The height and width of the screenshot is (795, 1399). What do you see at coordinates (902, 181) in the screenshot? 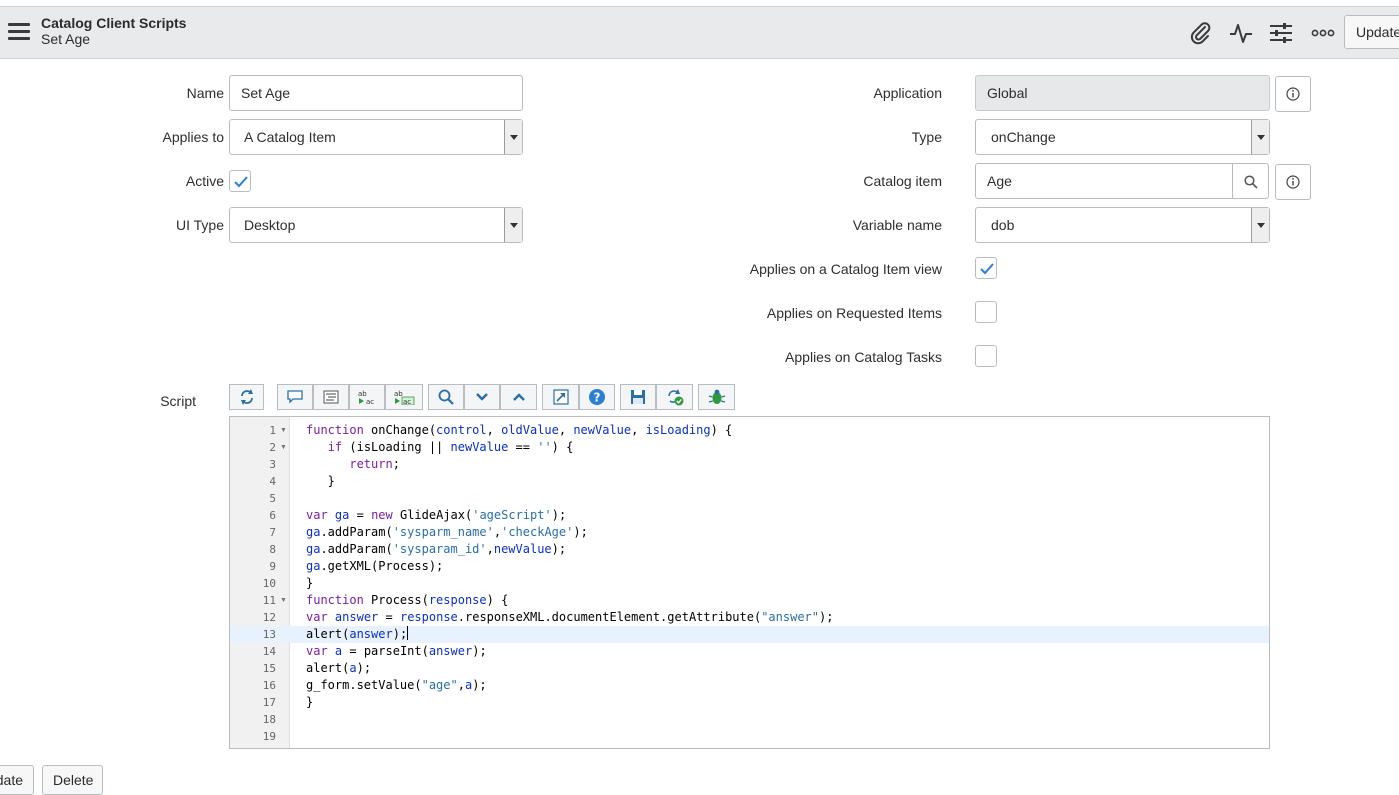
I see `catalog-item-label: Catalog item` at bounding box center [902, 181].